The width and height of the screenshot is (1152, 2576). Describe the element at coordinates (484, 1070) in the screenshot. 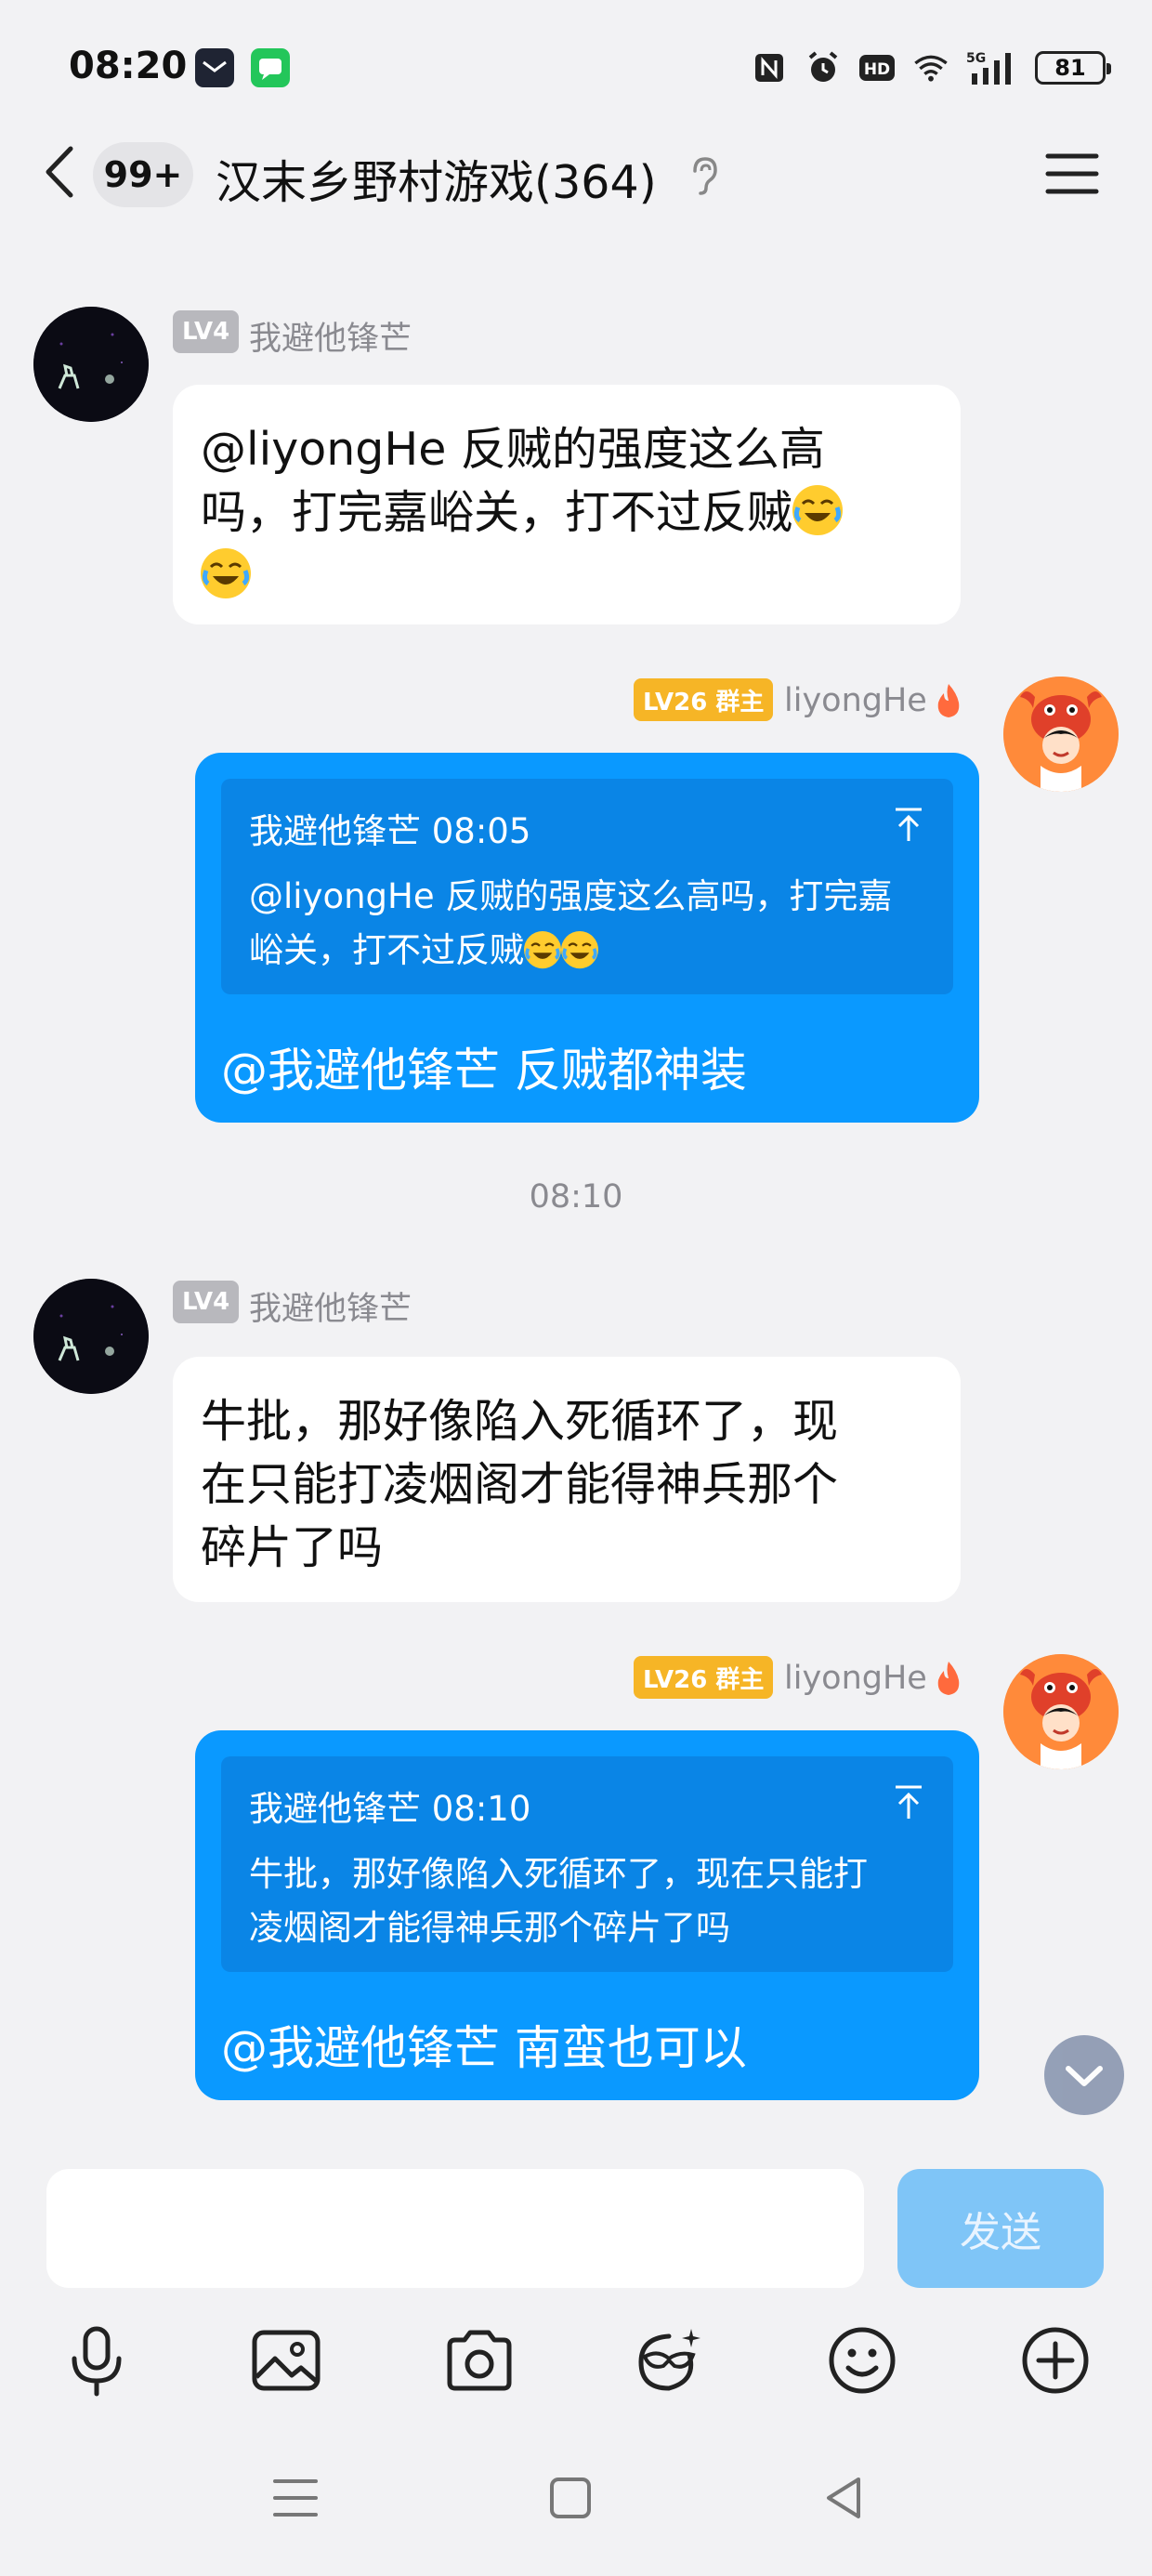

I see `reply-text: @我避他锋芒 反贼都神装` at that location.